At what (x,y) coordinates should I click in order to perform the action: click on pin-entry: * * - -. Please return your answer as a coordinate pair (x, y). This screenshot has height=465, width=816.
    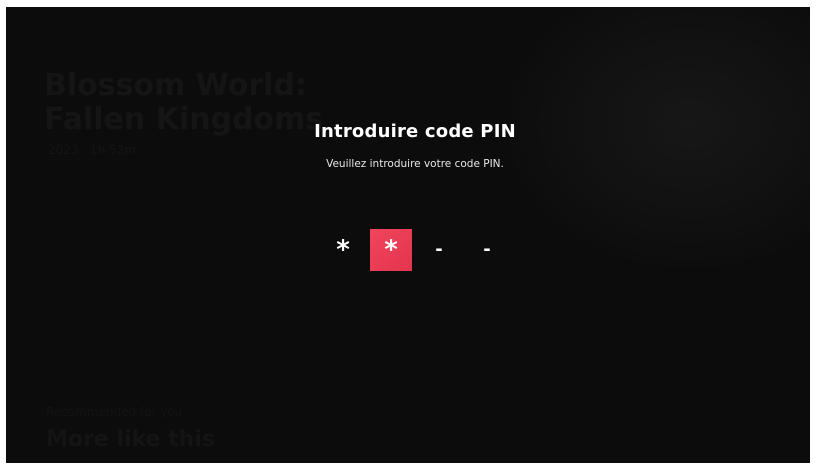
    Looking at the image, I should click on (415, 250).